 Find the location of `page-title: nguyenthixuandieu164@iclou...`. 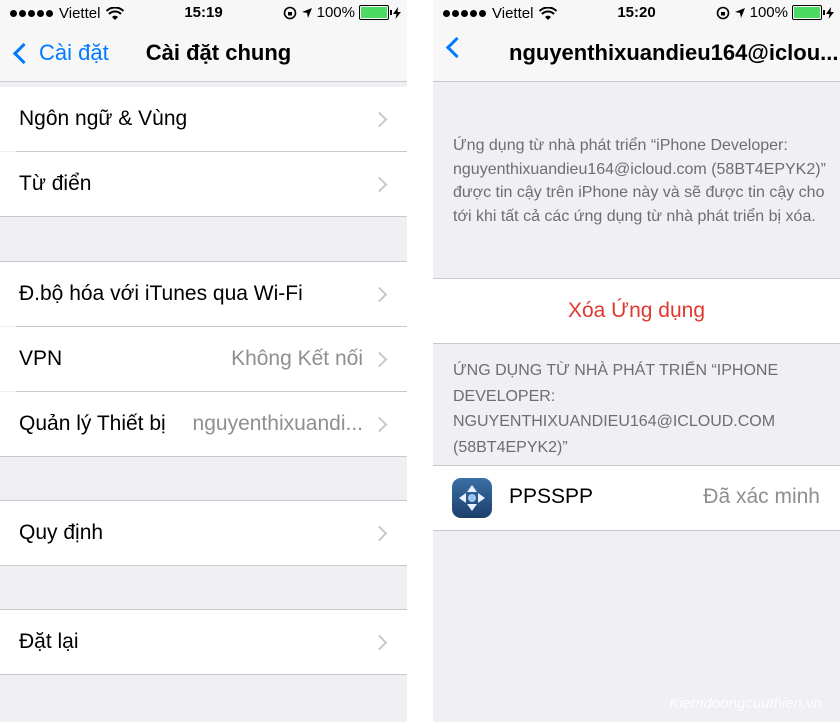

page-title: nguyenthixuandieu164@iclou... is located at coordinates (674, 52).